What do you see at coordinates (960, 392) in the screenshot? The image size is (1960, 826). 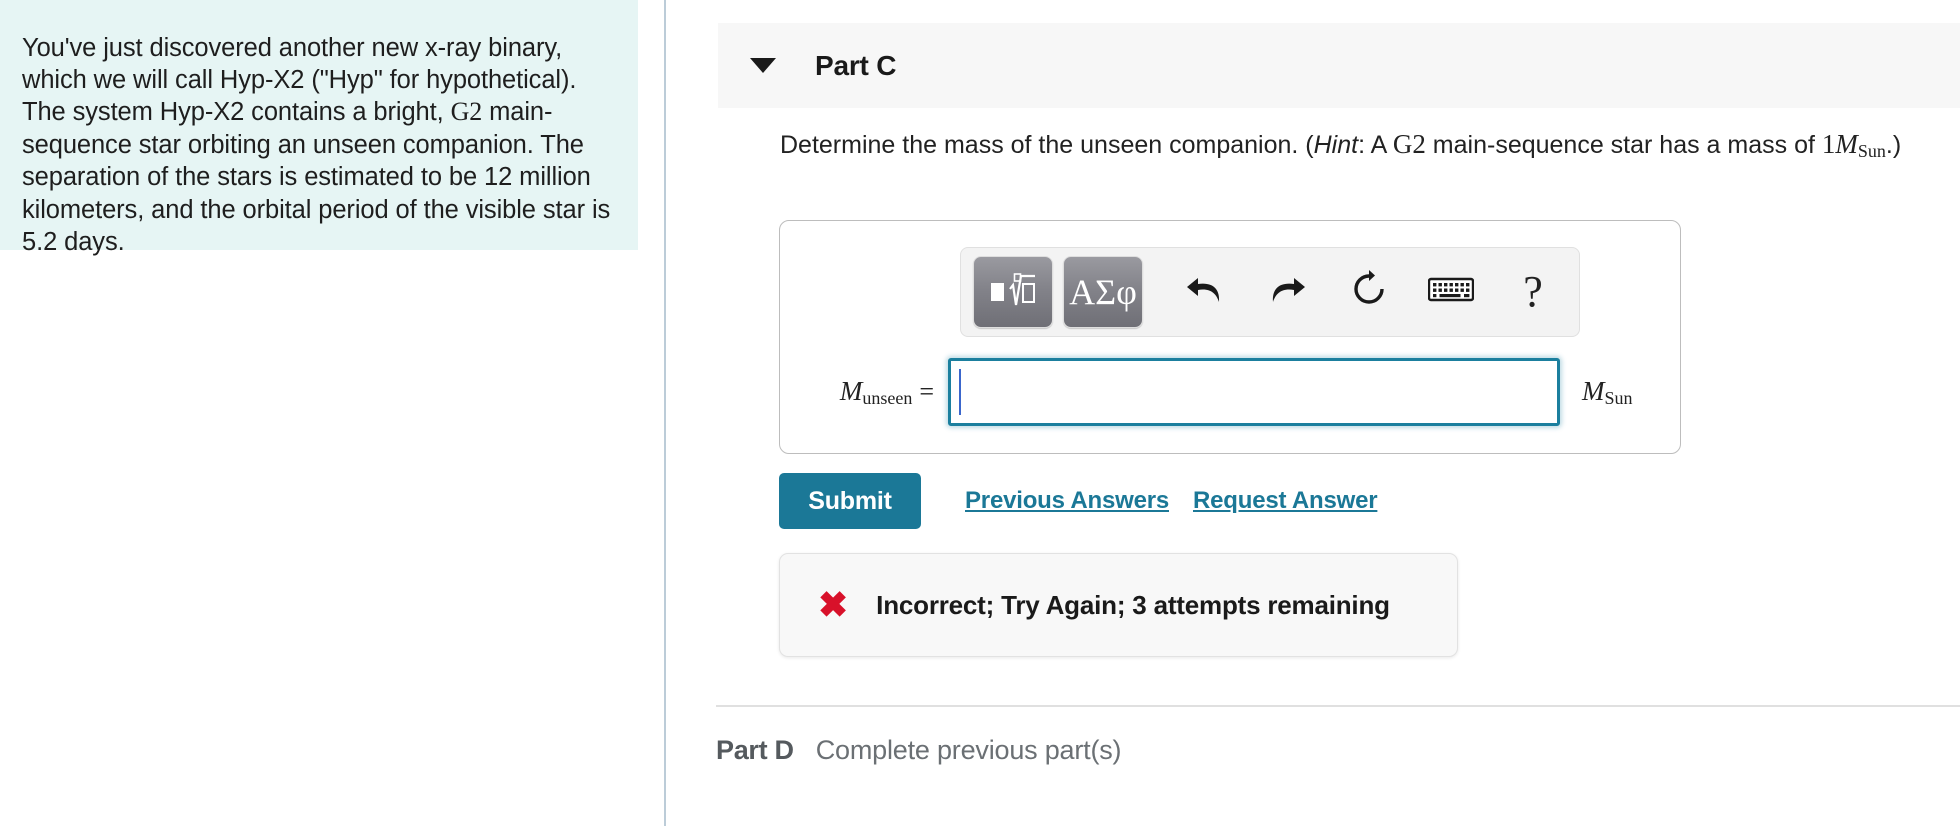 I see `text-cursor` at bounding box center [960, 392].